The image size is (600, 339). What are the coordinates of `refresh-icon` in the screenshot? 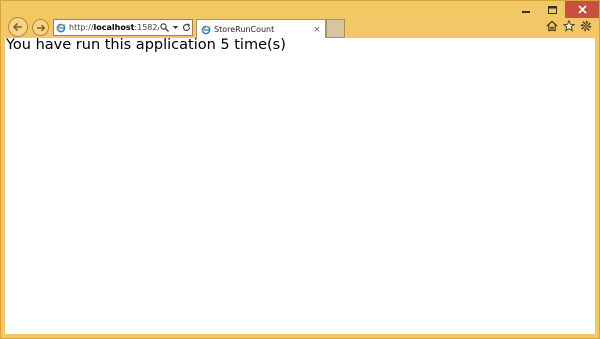 It's located at (186, 27).